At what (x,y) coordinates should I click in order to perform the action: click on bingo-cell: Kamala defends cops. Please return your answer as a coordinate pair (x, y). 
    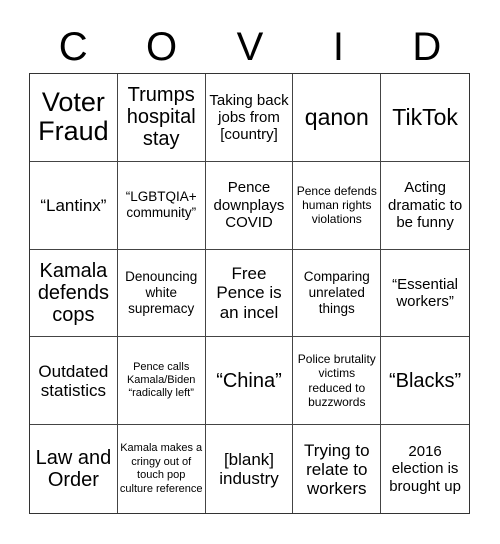
    Looking at the image, I should click on (74, 293).